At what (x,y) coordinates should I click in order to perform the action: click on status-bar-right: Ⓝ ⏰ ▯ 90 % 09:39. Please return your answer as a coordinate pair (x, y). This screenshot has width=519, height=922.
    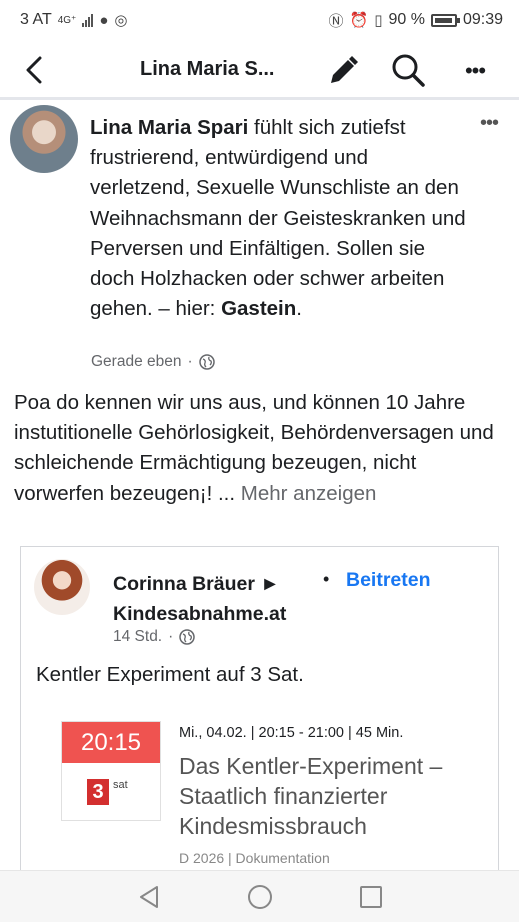
    Looking at the image, I should click on (416, 20).